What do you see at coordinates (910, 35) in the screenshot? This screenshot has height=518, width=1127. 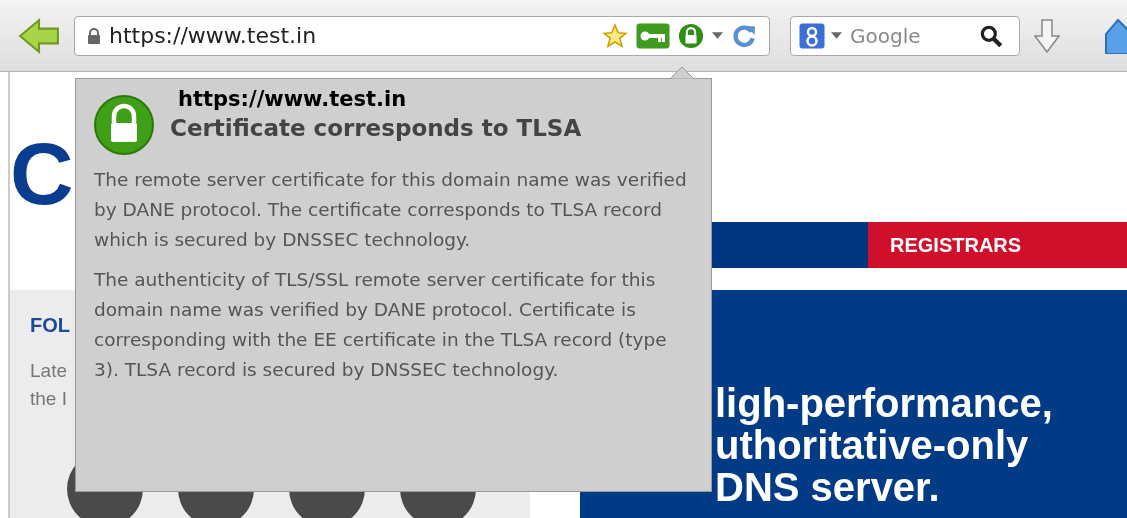 I see `search-field: Google` at bounding box center [910, 35].